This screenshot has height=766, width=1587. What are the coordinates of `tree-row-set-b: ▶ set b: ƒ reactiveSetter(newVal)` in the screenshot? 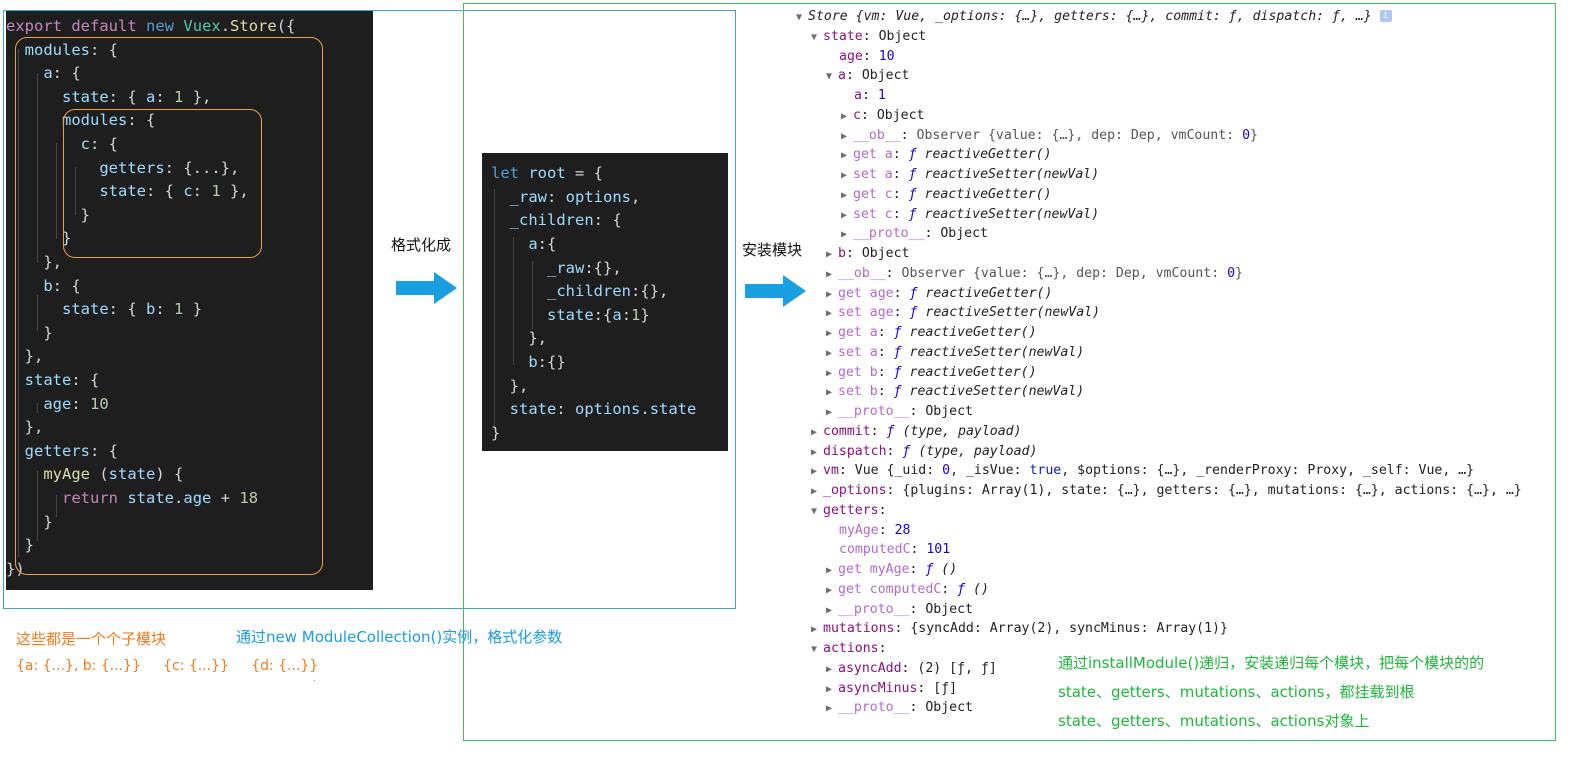 It's located at (955, 392).